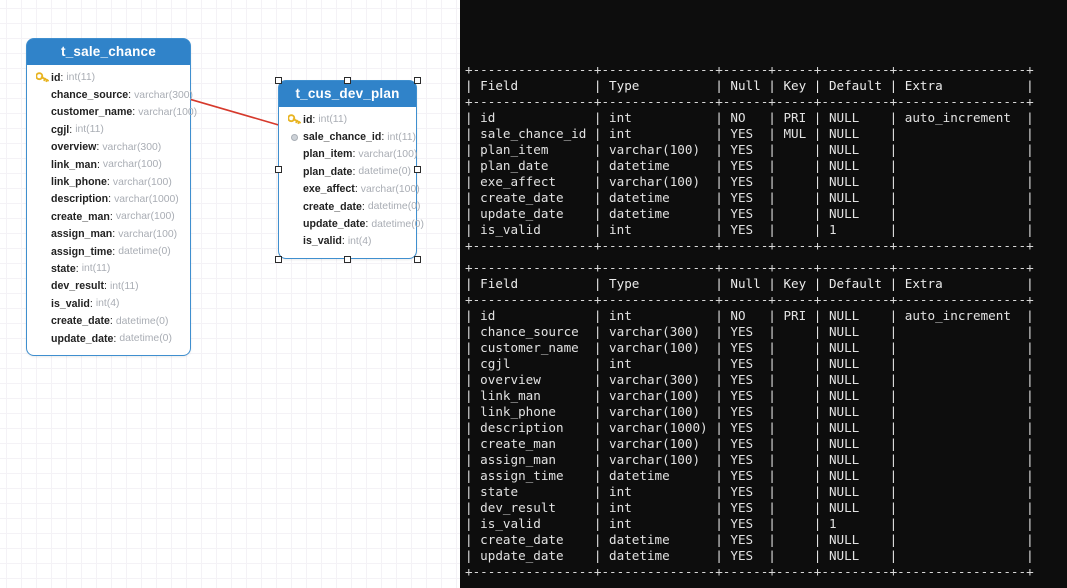 This screenshot has width=1067, height=588. Describe the element at coordinates (347, 94) in the screenshot. I see `entity-title: t_cus_dev_plan` at that location.